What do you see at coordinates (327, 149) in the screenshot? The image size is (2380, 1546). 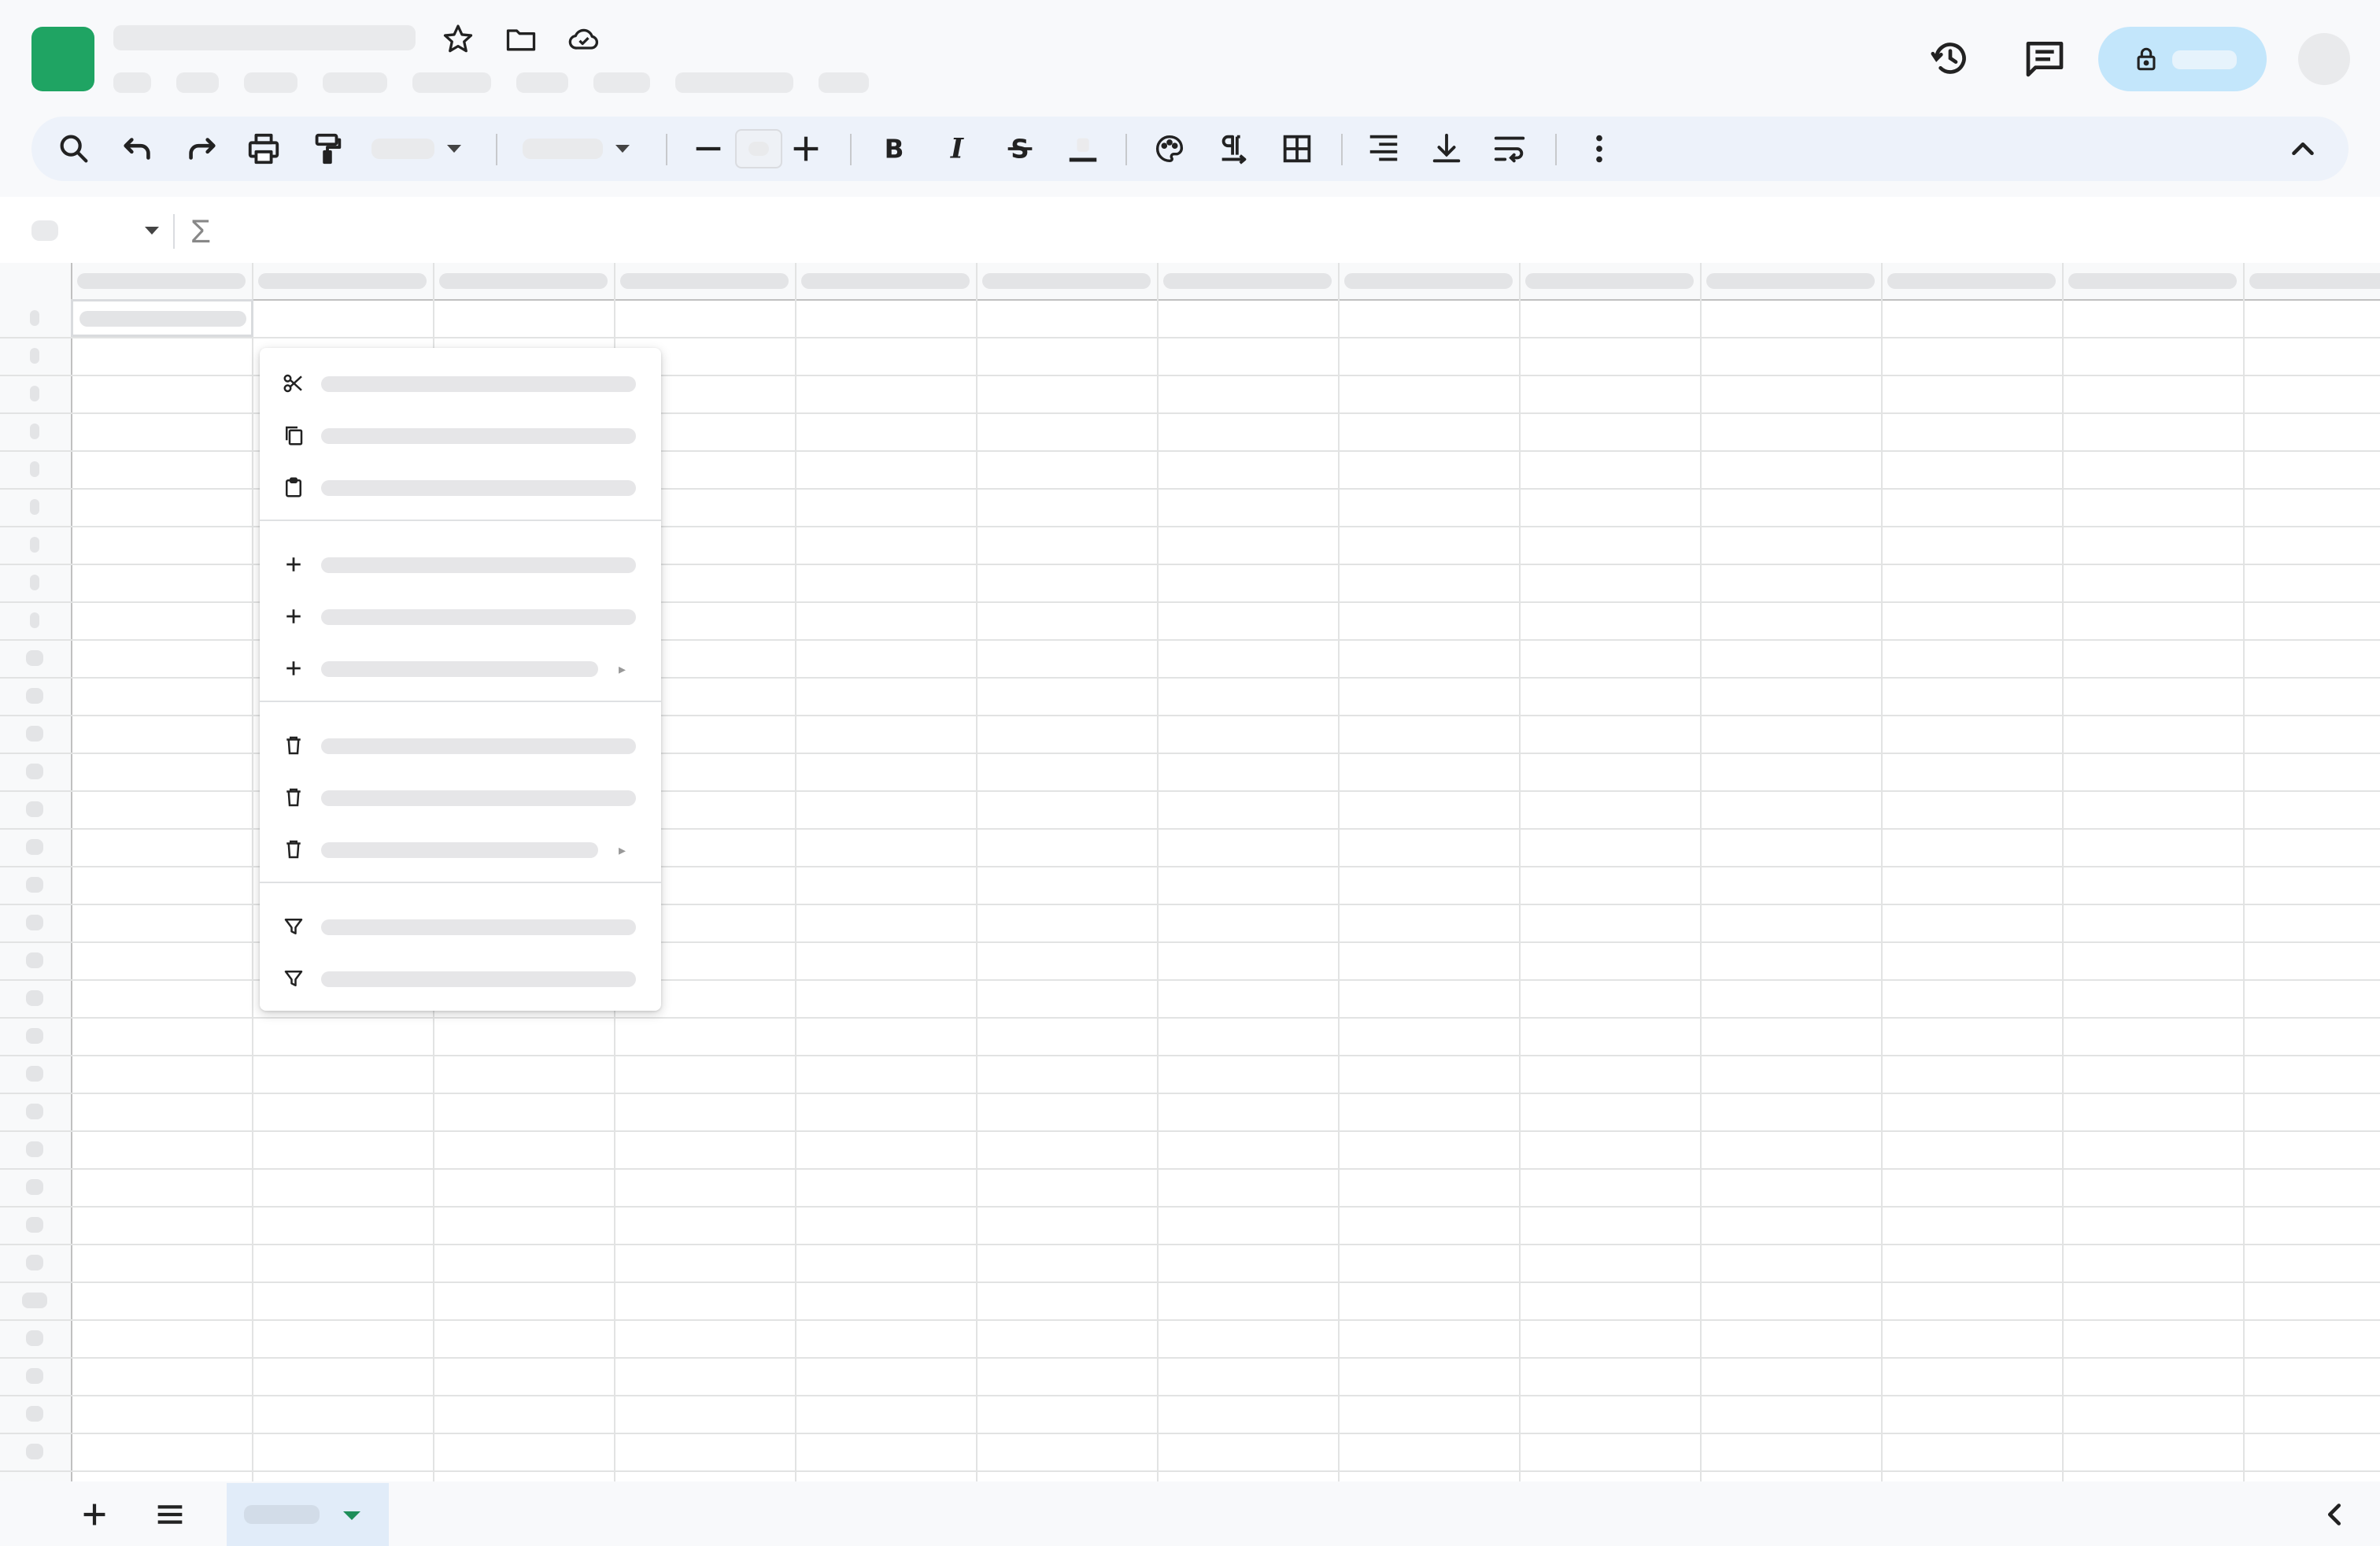 I see `paint-format-icon` at bounding box center [327, 149].